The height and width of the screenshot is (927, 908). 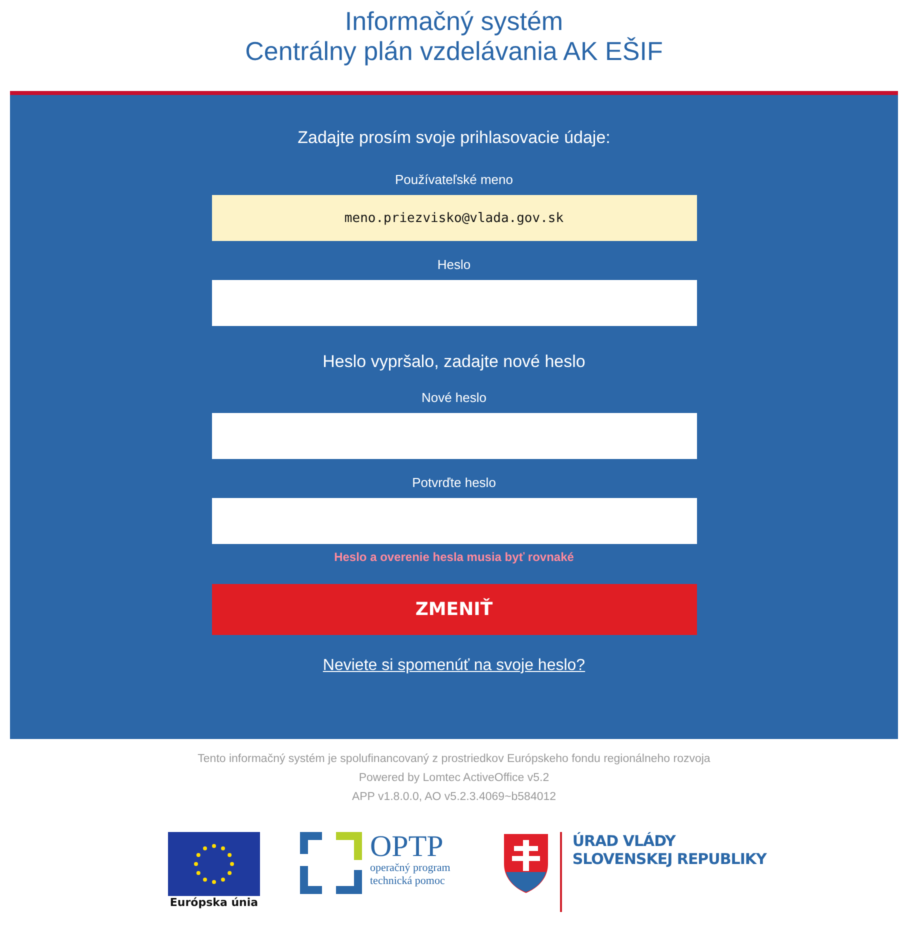 I want to click on field-label: Potvrďte heslo, so click(x=454, y=482).